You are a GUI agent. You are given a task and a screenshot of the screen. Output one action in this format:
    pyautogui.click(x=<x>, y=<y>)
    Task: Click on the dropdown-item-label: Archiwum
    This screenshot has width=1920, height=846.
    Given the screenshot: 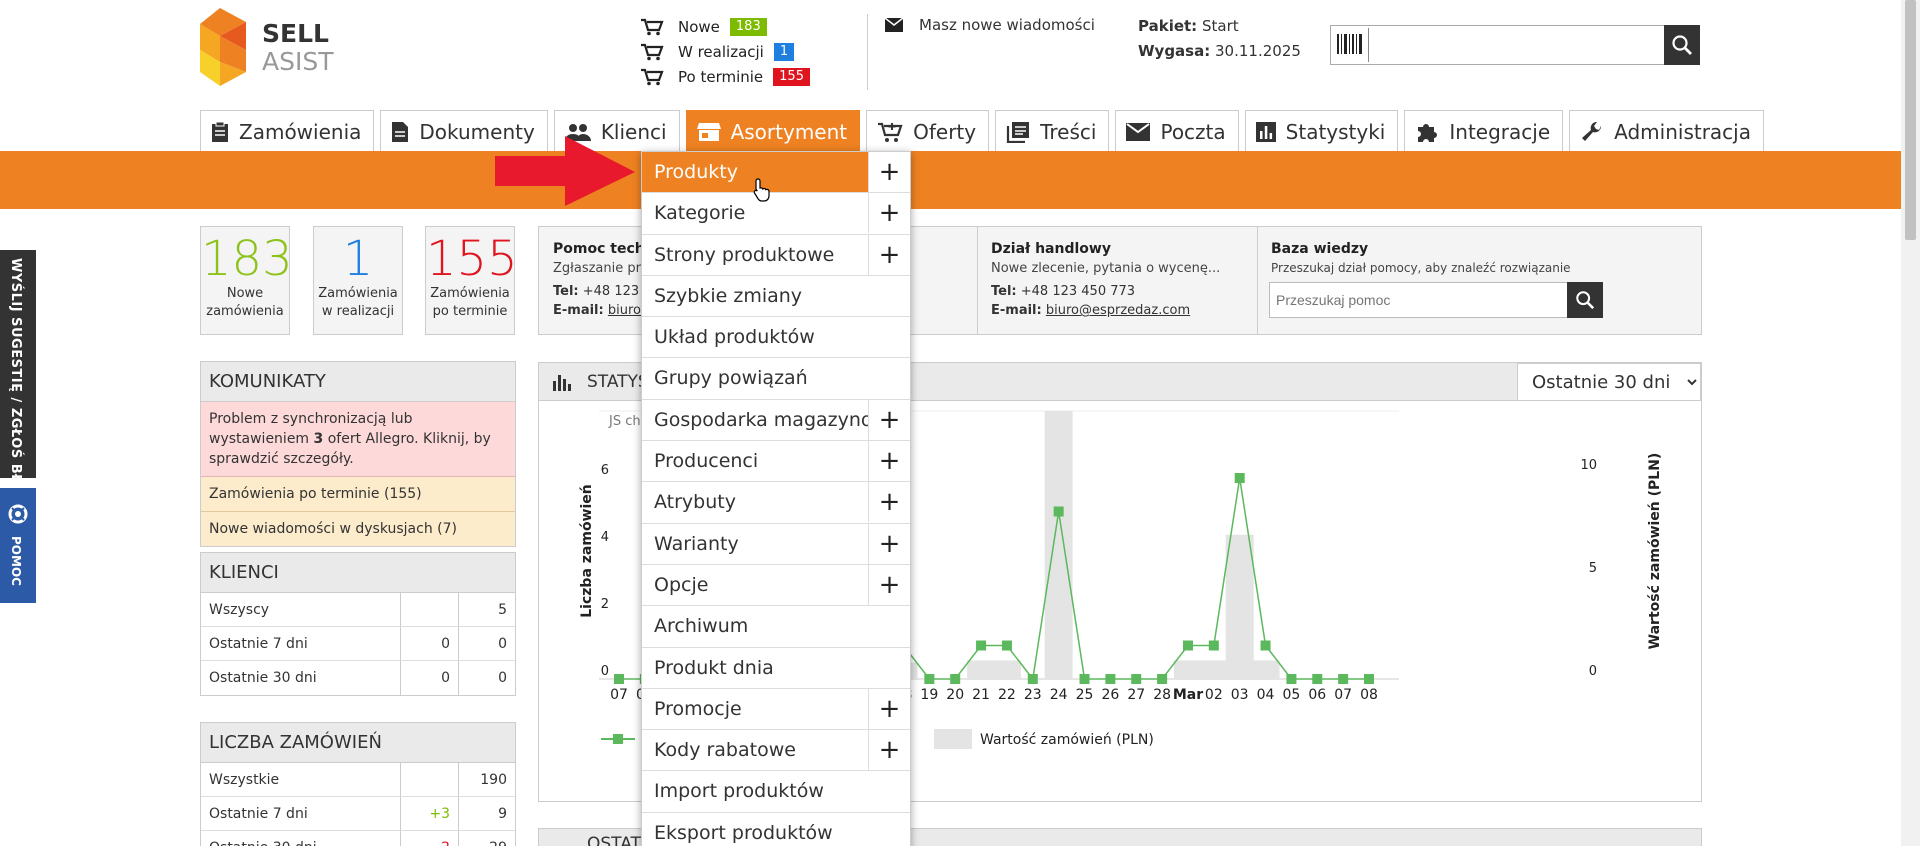 What is the action you would take?
    pyautogui.click(x=701, y=626)
    